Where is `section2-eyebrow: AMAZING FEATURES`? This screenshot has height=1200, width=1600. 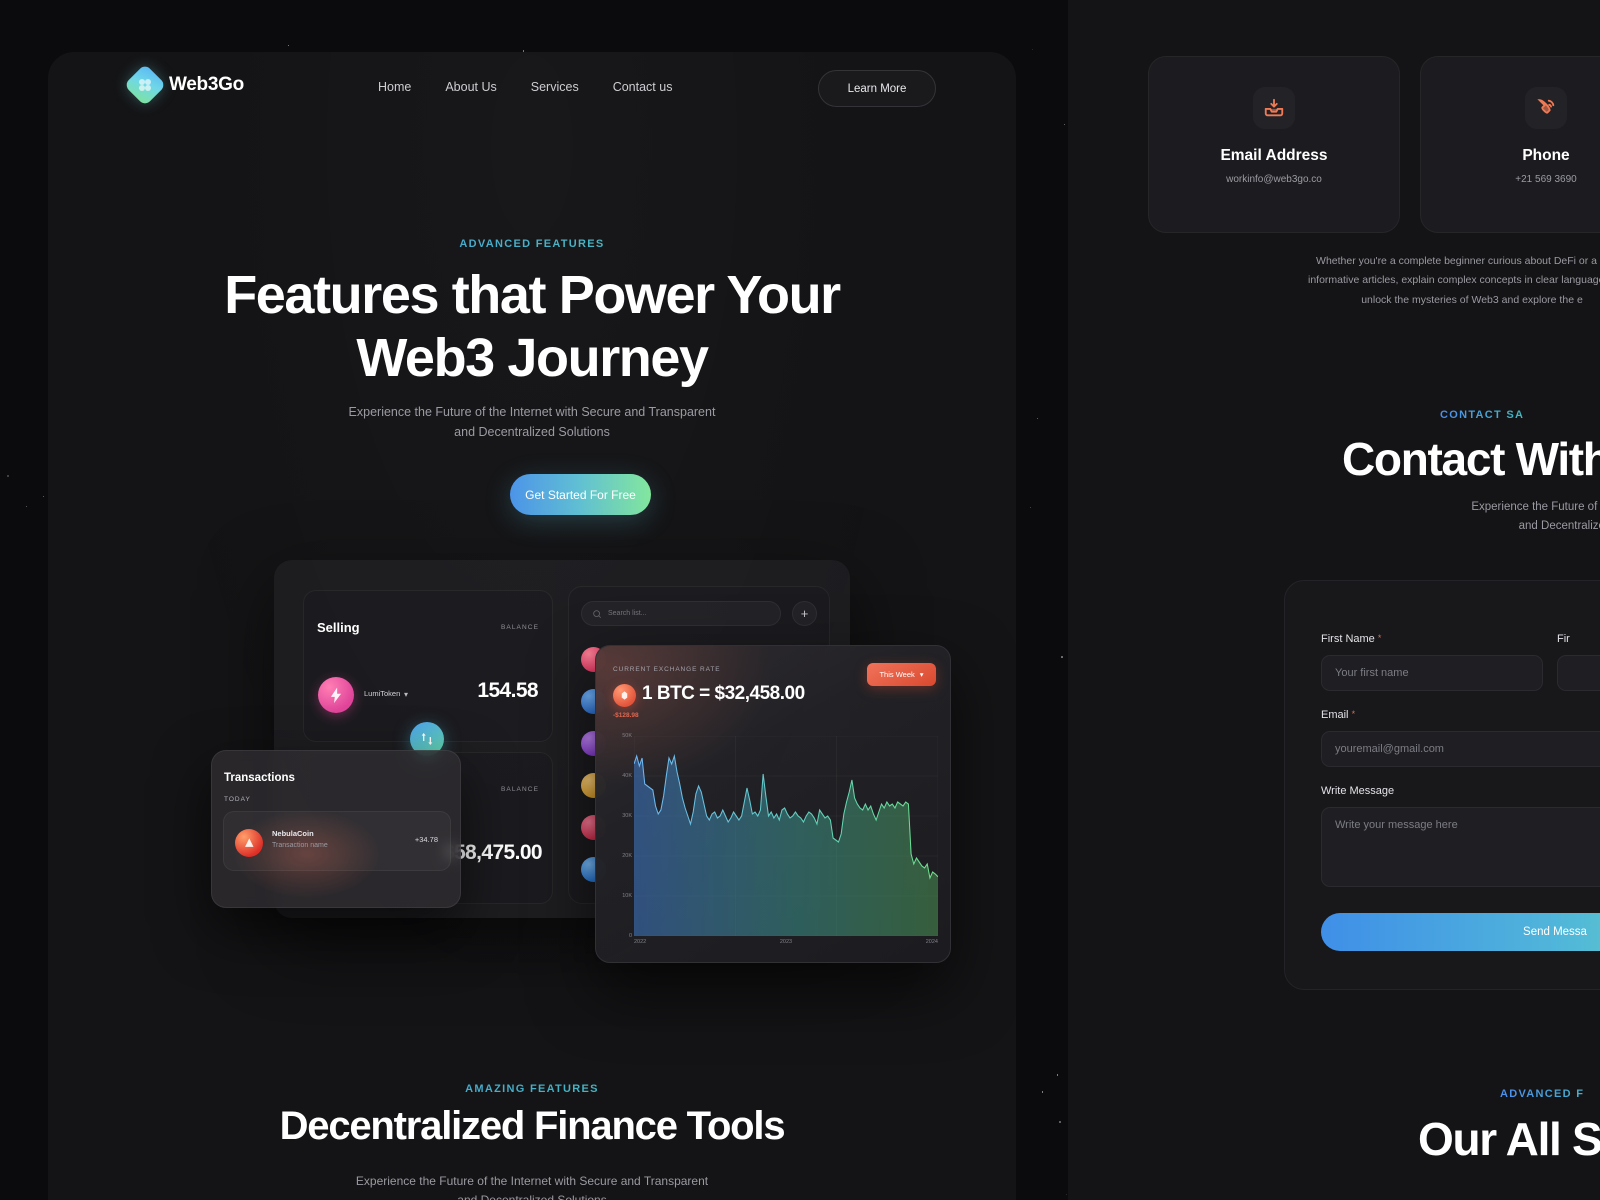 section2-eyebrow: AMAZING FEATURES is located at coordinates (532, 1089).